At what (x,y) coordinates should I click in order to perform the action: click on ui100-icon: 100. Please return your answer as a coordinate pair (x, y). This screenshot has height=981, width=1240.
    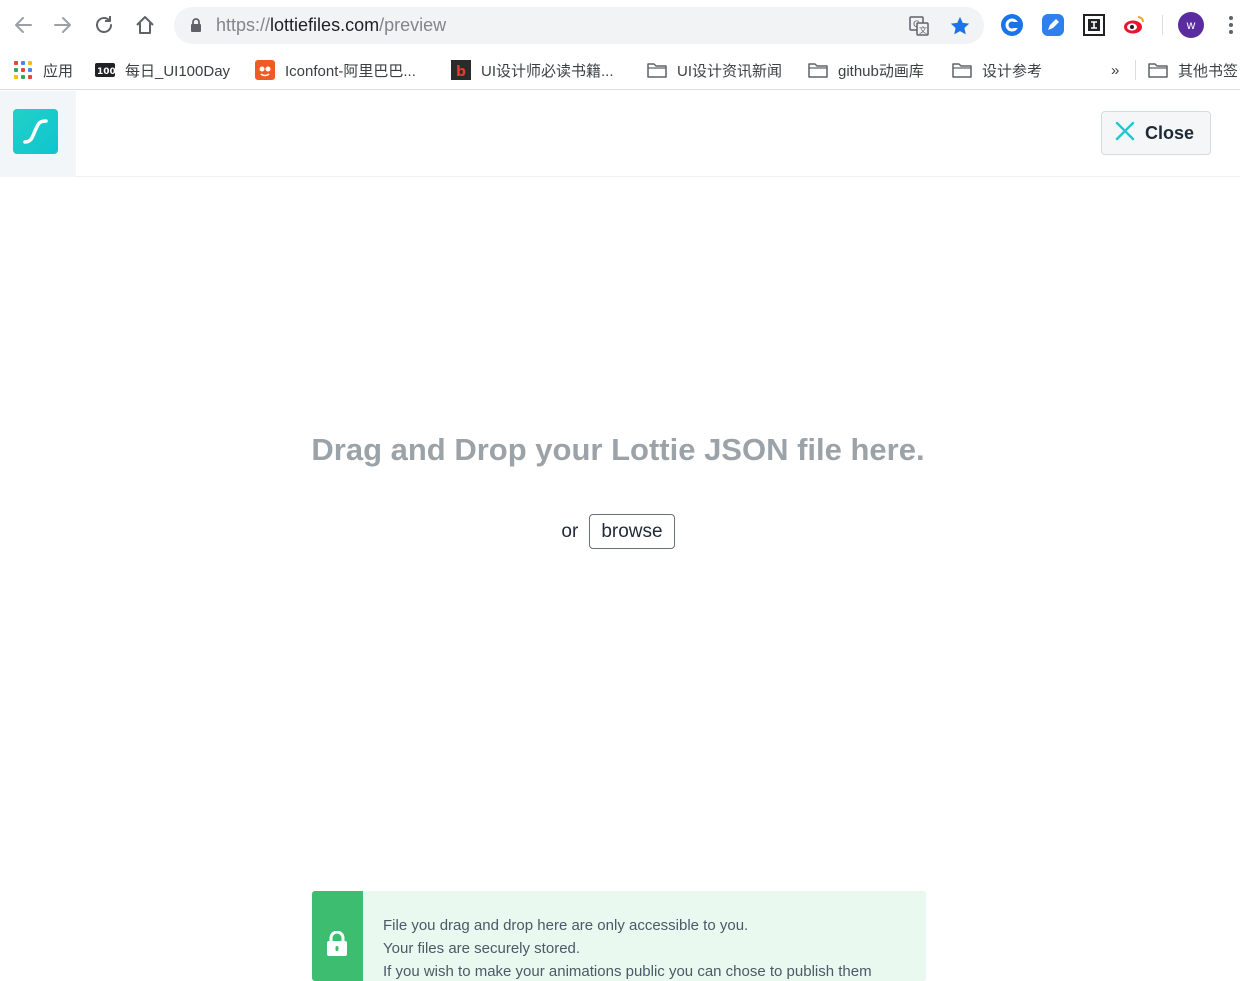
    Looking at the image, I should click on (105, 70).